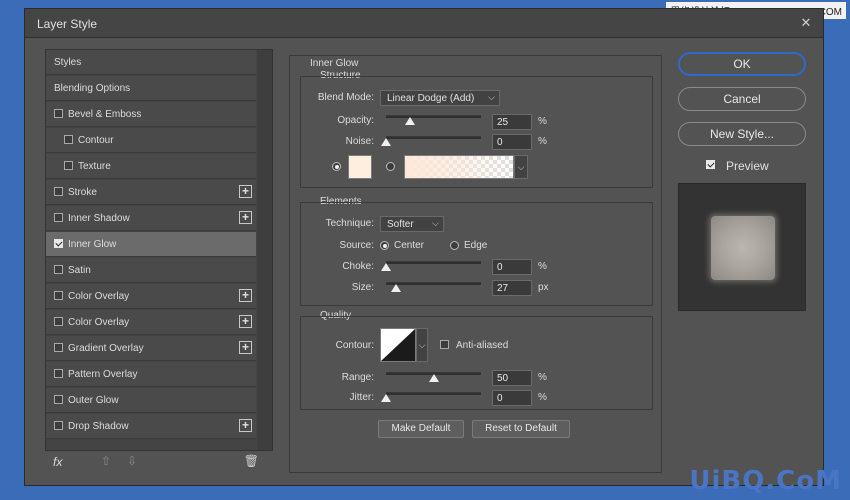 This screenshot has height=500, width=850. Describe the element at coordinates (99, 218) in the screenshot. I see `sidebar-item-label: Inner Shadow` at that location.